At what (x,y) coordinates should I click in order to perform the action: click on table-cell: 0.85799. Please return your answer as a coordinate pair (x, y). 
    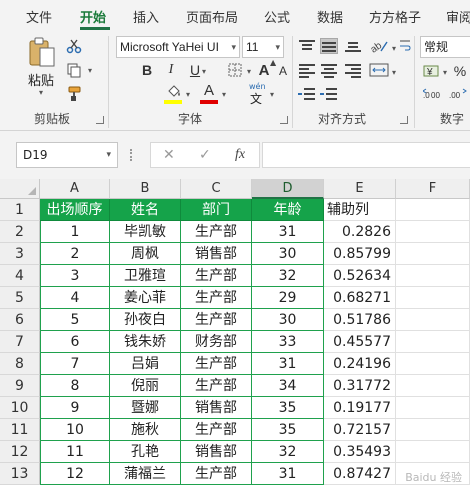
    Looking at the image, I should click on (360, 254).